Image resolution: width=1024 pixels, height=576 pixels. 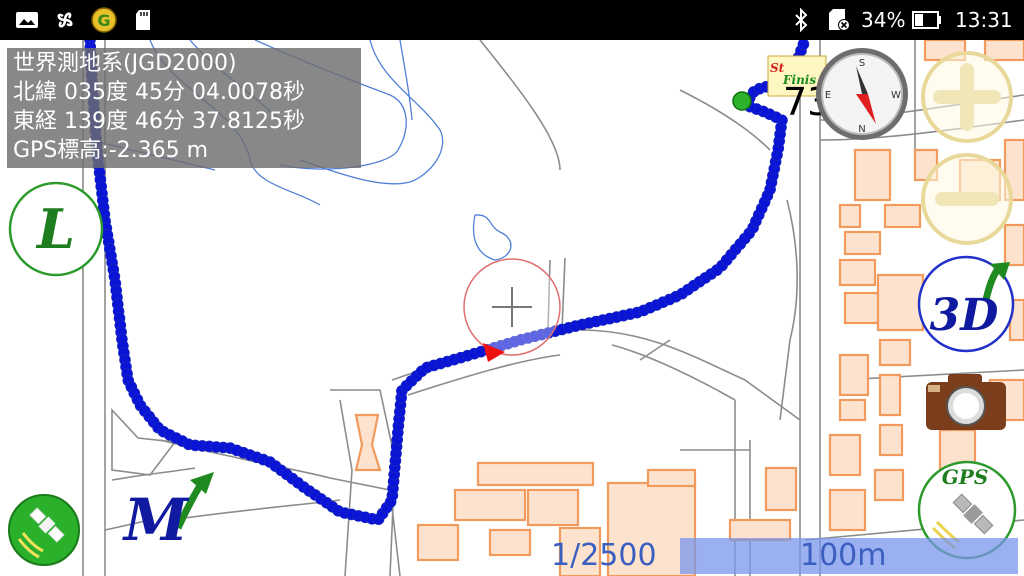 I want to click on sim-card-icon, so click(x=839, y=20).